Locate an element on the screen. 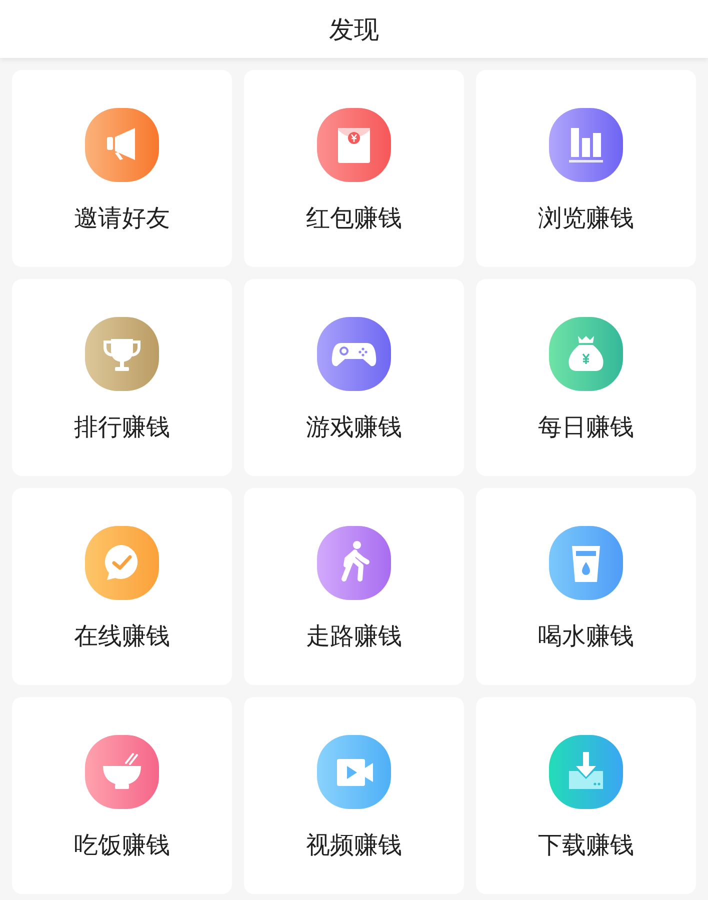 Image resolution: width=708 pixels, height=900 pixels. feature-card: 喝水赚钱 is located at coordinates (586, 586).